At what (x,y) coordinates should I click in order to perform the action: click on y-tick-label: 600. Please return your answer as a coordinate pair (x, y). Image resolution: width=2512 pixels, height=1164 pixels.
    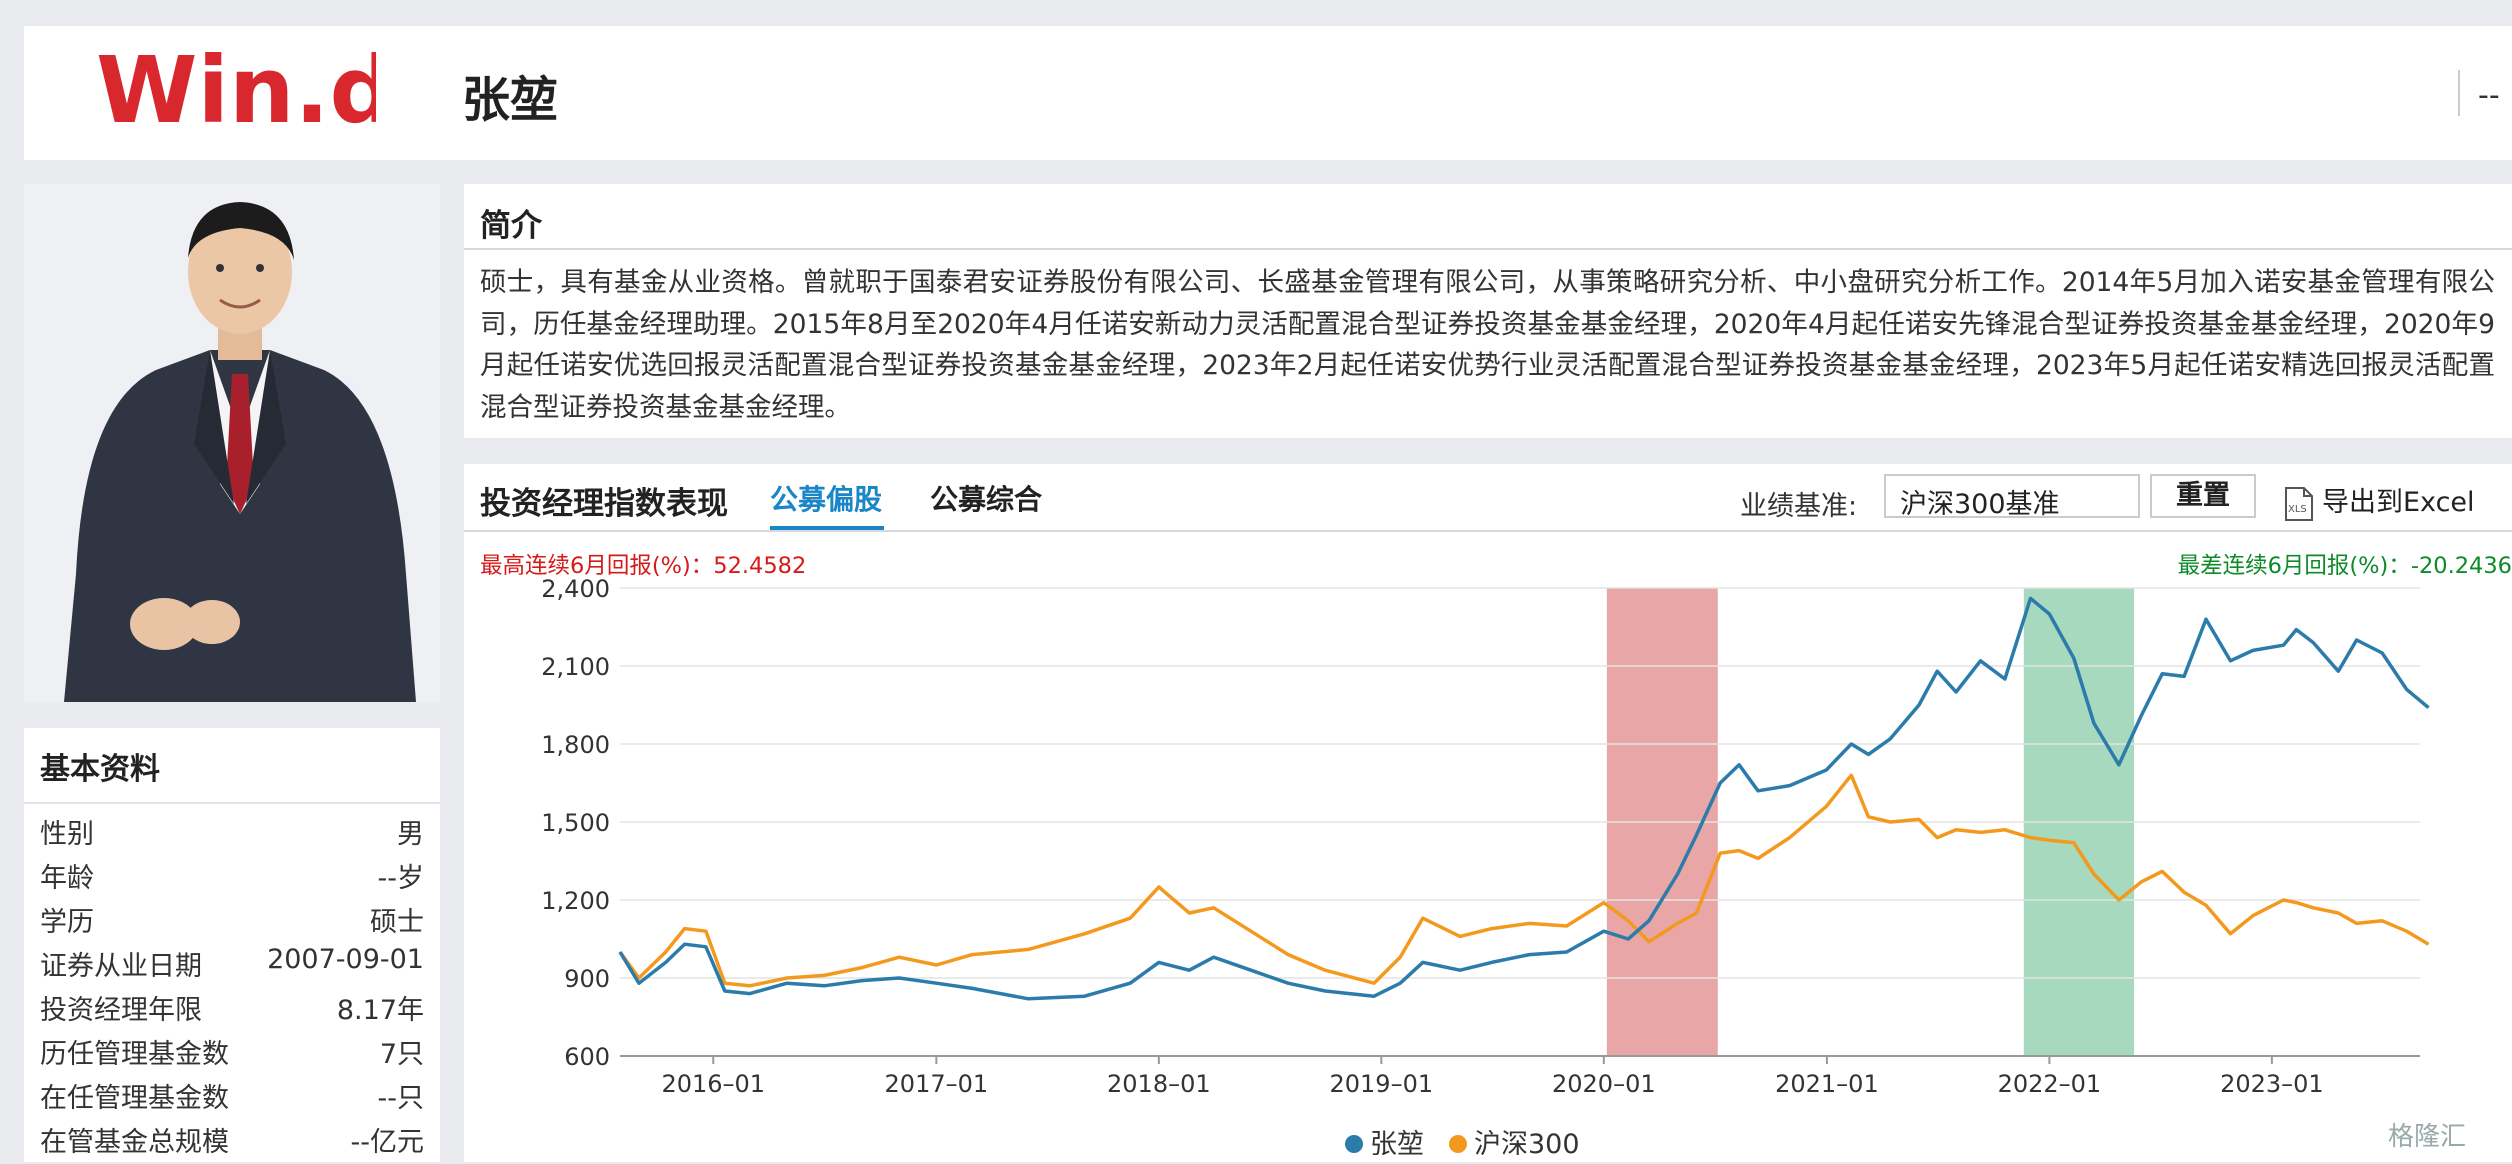
    Looking at the image, I should click on (587, 1057).